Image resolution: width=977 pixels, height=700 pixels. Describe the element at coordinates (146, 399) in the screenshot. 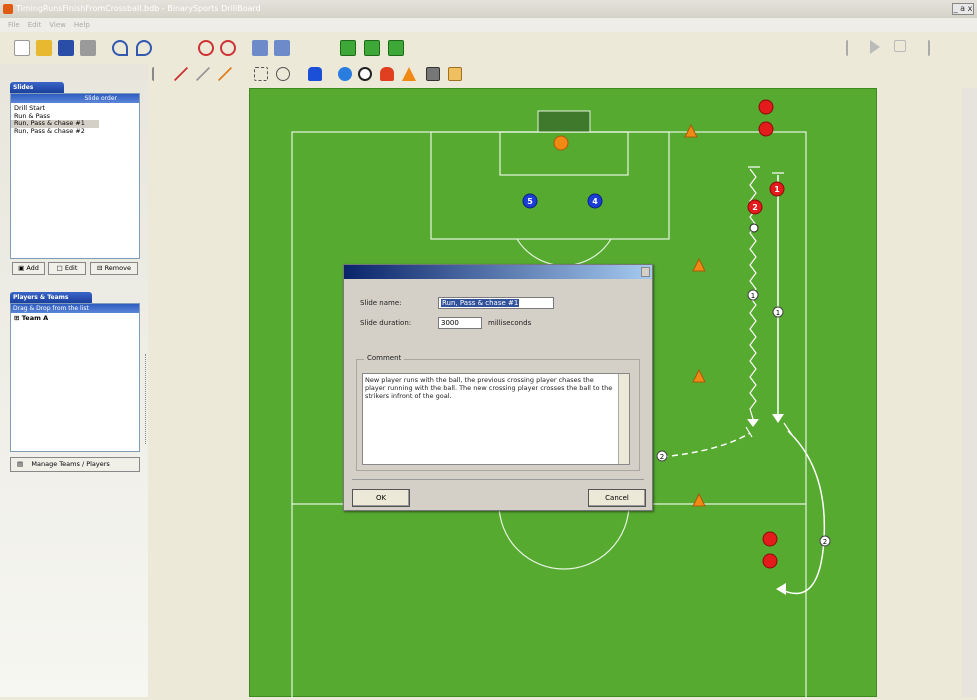

I see `splitter-handle` at that location.